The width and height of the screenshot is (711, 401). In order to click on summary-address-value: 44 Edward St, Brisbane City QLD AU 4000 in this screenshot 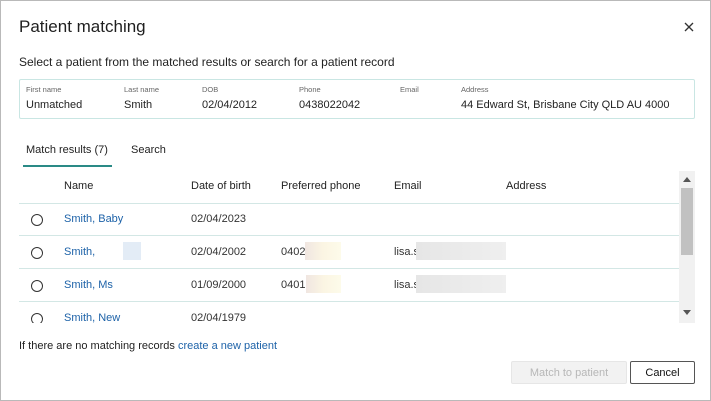, I will do `click(565, 105)`.